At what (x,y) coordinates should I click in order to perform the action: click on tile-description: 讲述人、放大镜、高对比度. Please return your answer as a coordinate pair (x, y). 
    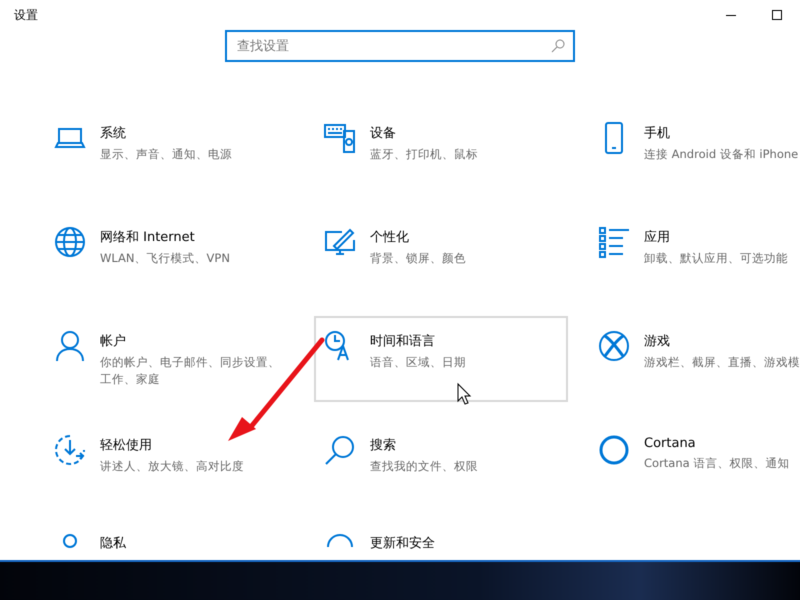
    Looking at the image, I should click on (172, 466).